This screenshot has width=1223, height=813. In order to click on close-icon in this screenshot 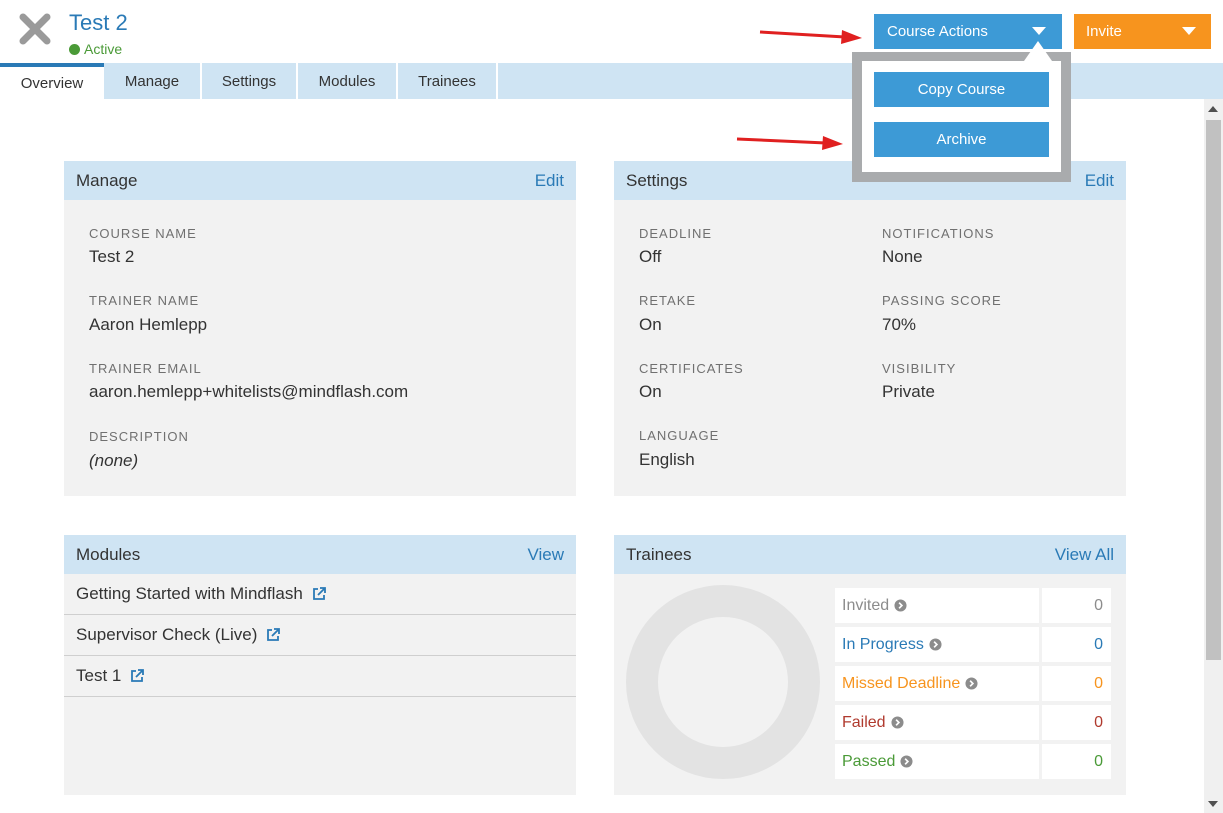, I will do `click(35, 29)`.